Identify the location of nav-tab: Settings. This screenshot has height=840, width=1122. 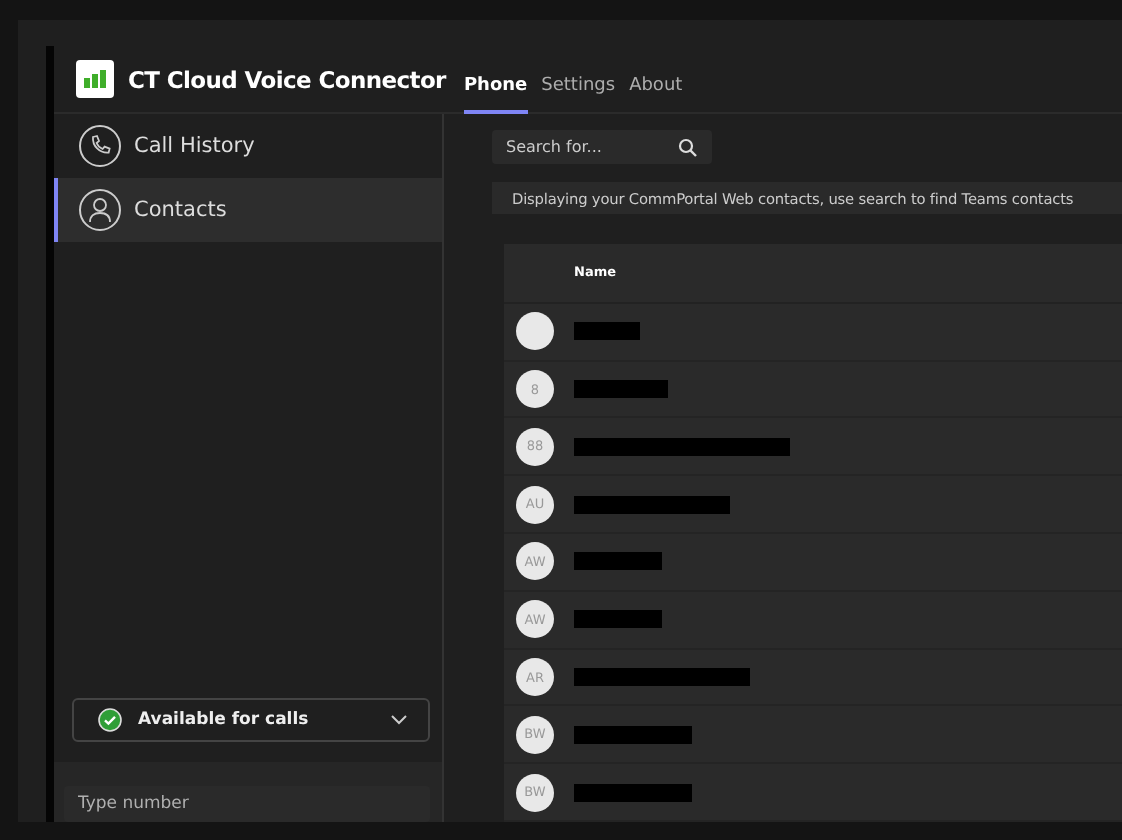
(578, 95).